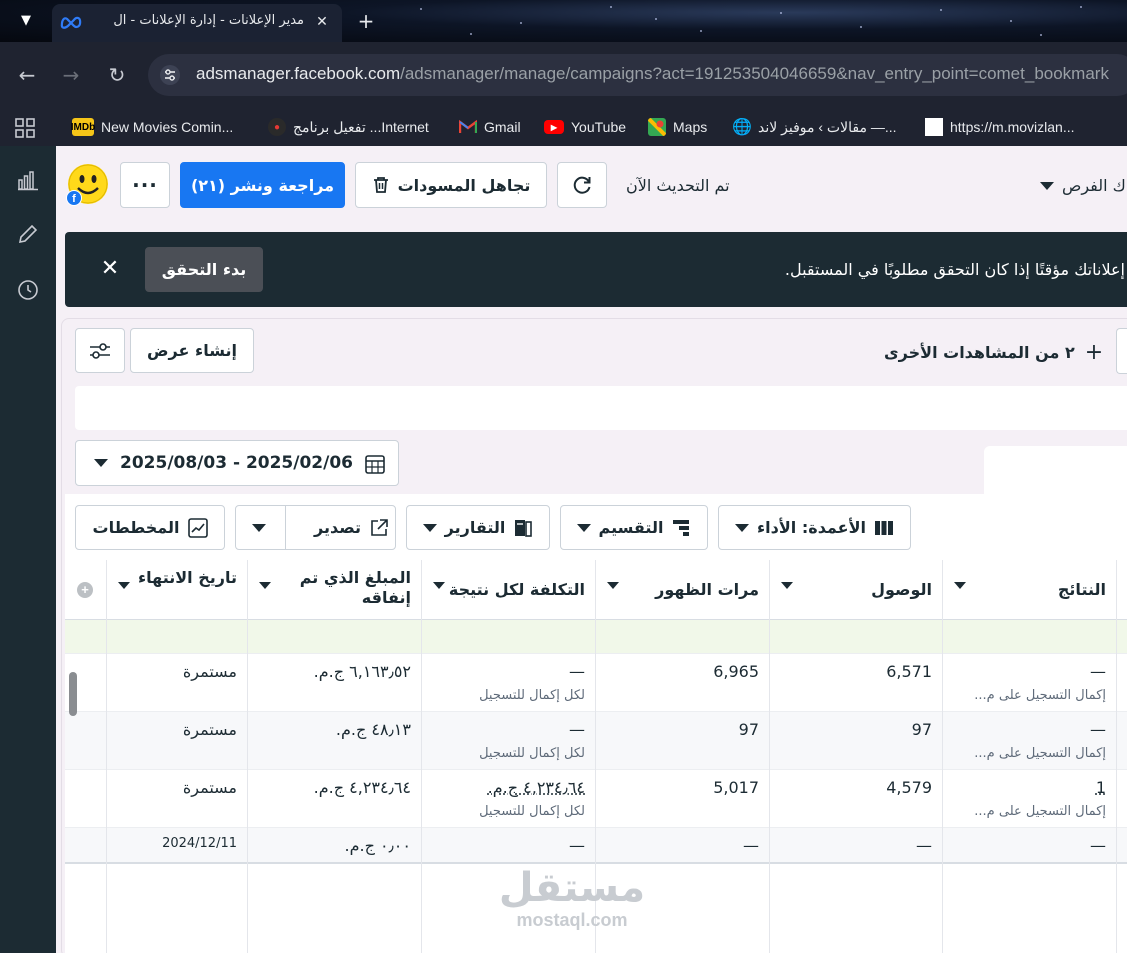 The image size is (1127, 953). Describe the element at coordinates (508, 682) in the screenshot. I see `cell-cost-per-result: — لكل إكمال للتسجيل` at that location.